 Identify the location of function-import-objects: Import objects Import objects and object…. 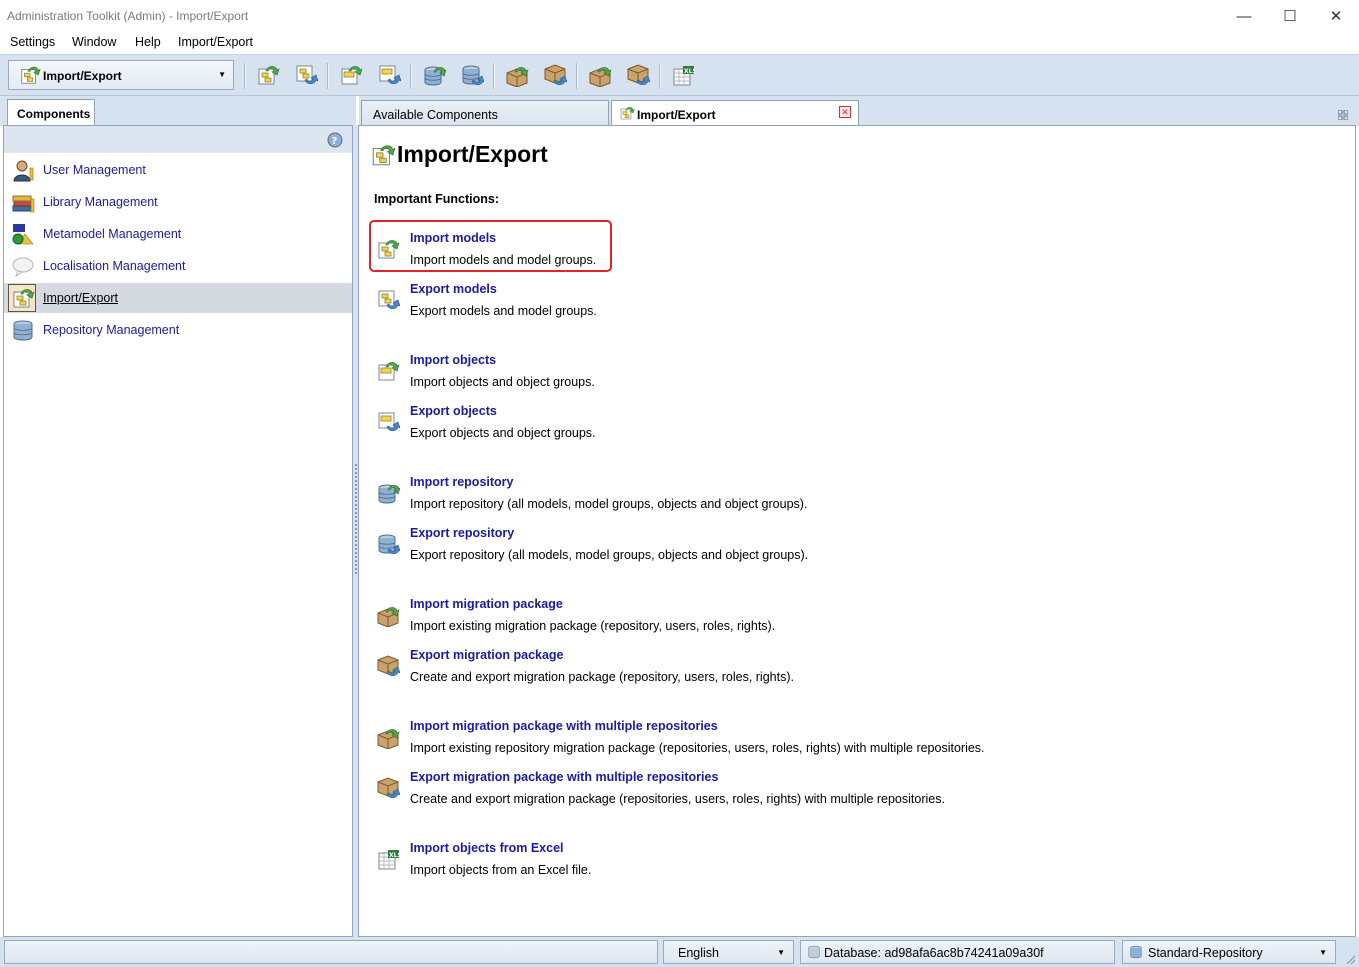
(719, 374).